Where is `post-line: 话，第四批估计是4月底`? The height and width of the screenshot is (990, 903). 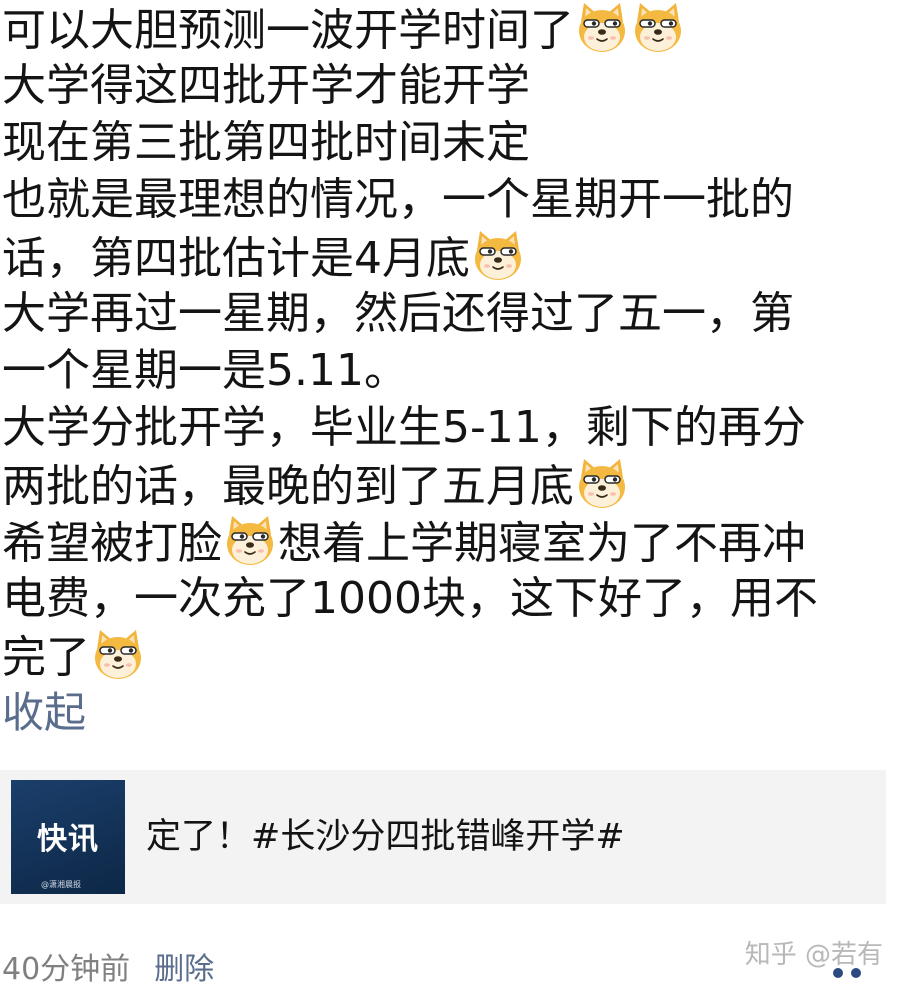 post-line: 话，第四批估计是4月底 is located at coordinates (450, 256).